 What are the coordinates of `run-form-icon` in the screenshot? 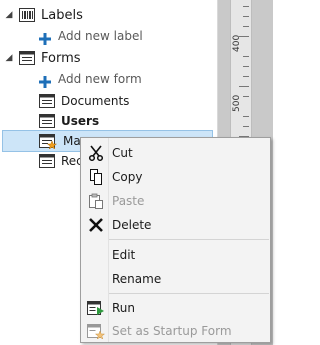 It's located at (96, 308).